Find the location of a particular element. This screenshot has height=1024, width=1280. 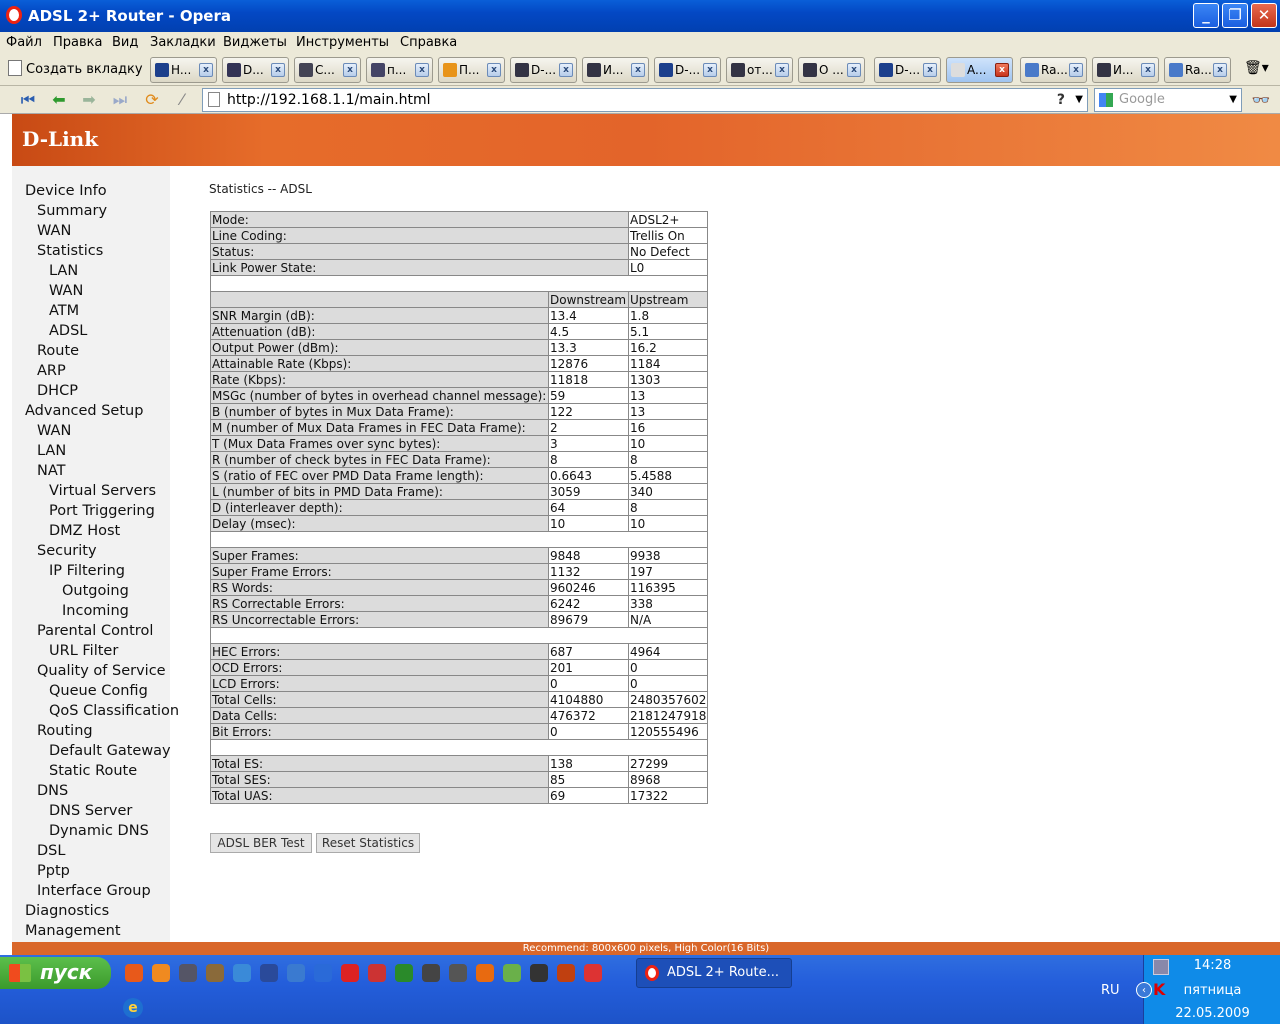

sidebar-item-pptp: Pptp is located at coordinates (53, 871).